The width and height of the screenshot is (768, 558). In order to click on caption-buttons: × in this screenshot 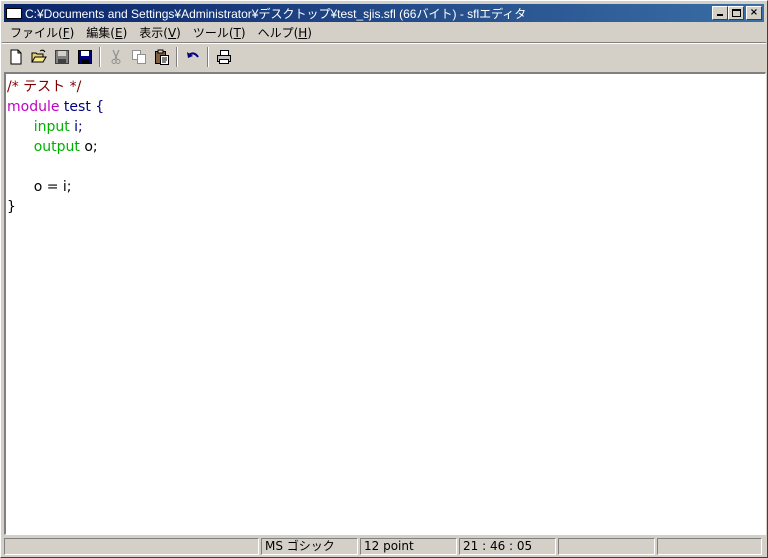, I will do `click(737, 13)`.